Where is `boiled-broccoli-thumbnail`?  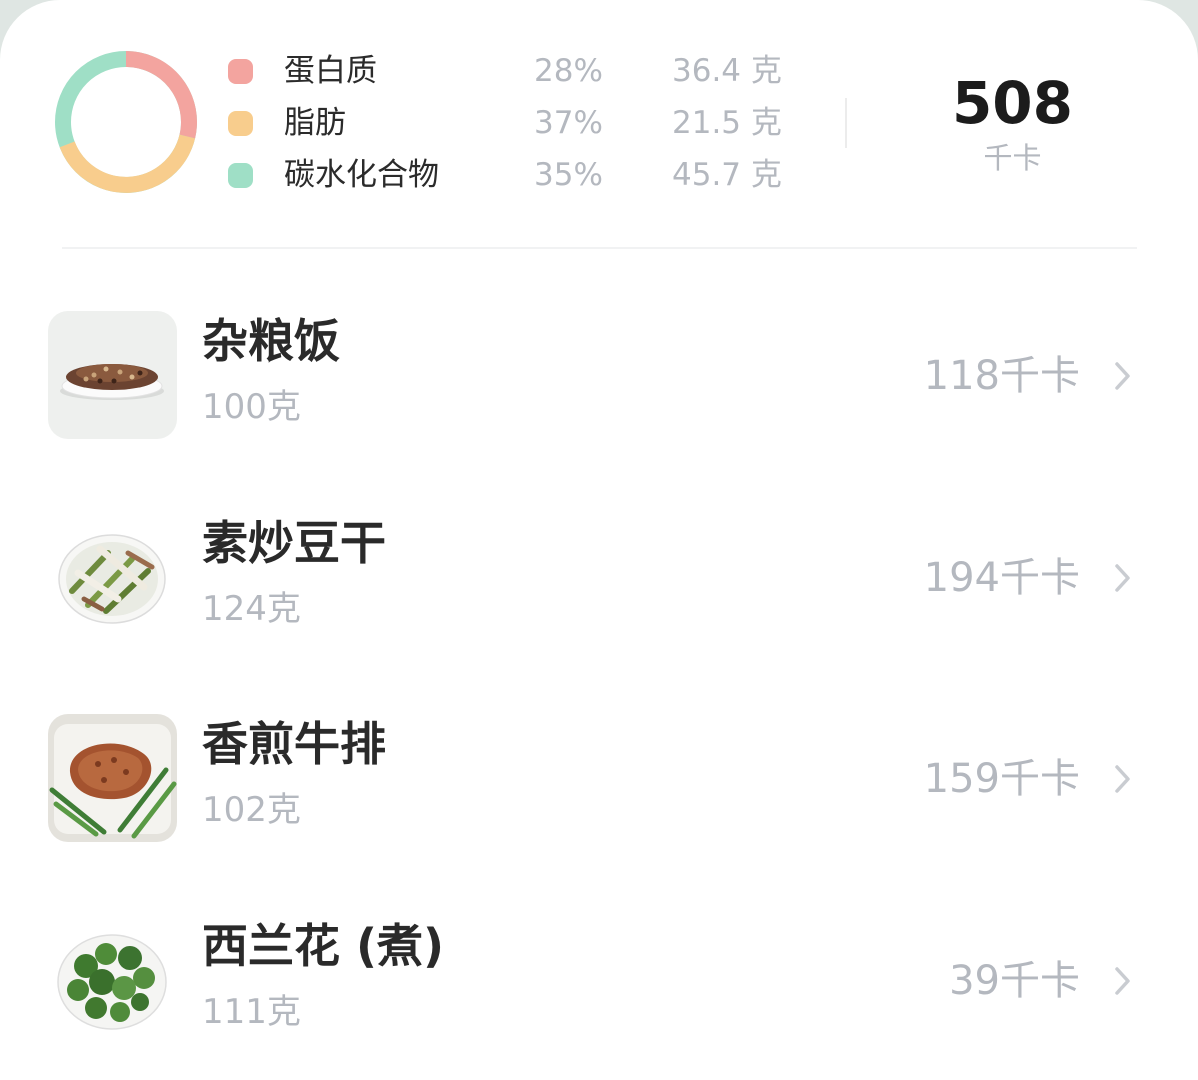 boiled-broccoli-thumbnail is located at coordinates (112, 980).